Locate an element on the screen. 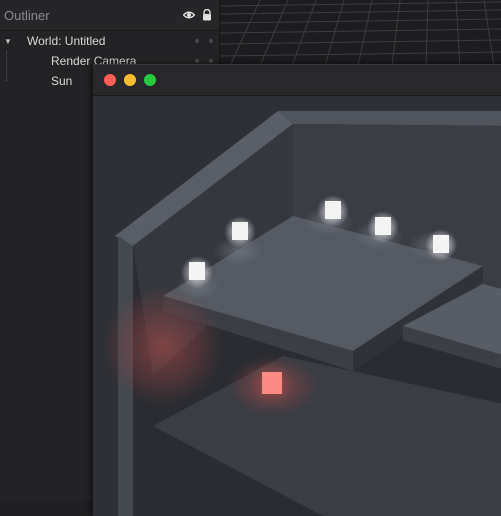 Image resolution: width=501 pixels, height=516 pixels. close-button is located at coordinates (110, 80).